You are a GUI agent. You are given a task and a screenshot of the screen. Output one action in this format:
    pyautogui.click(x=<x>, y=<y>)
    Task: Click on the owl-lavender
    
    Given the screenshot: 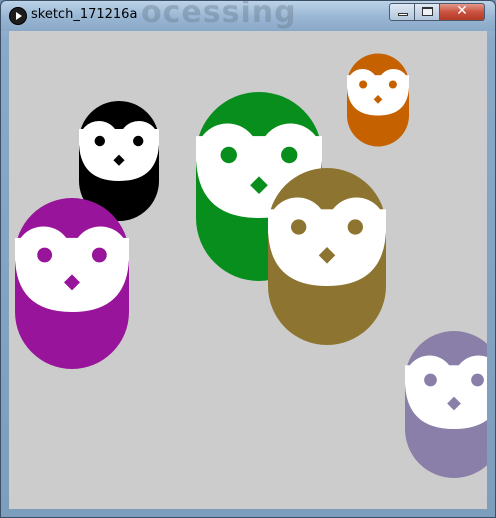 What is the action you would take?
    pyautogui.click(x=446, y=404)
    